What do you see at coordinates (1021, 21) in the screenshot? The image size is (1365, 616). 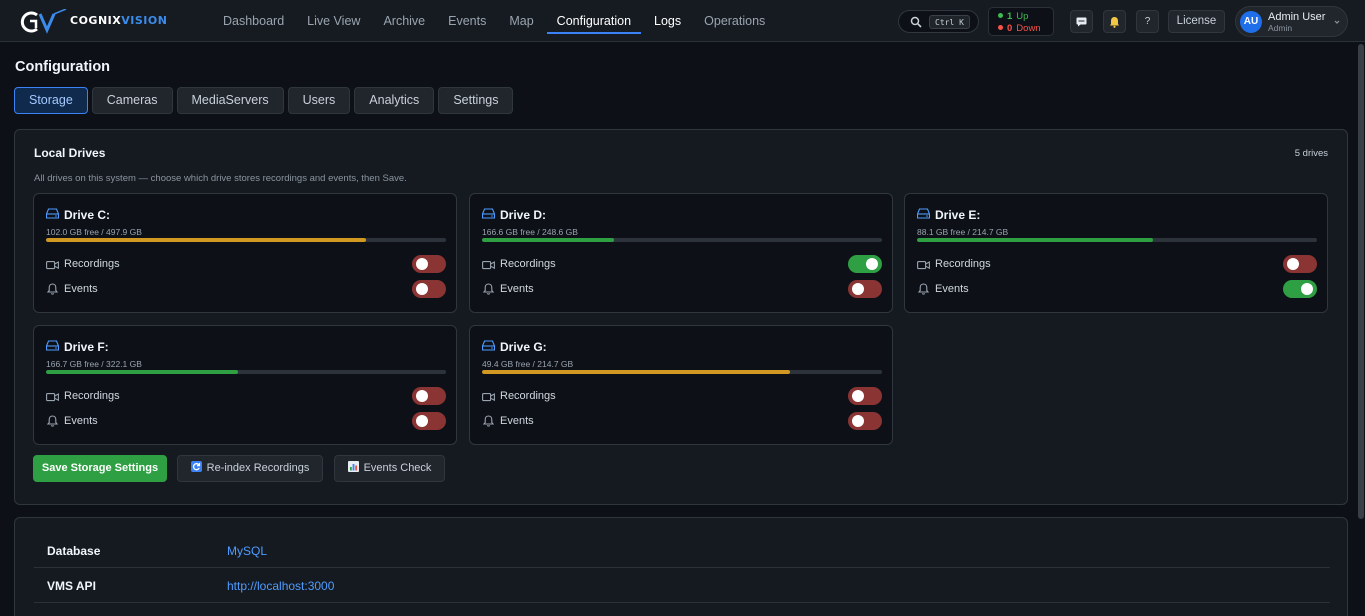 I see `server-status-indicator: 1 Up 0 Down` at bounding box center [1021, 21].